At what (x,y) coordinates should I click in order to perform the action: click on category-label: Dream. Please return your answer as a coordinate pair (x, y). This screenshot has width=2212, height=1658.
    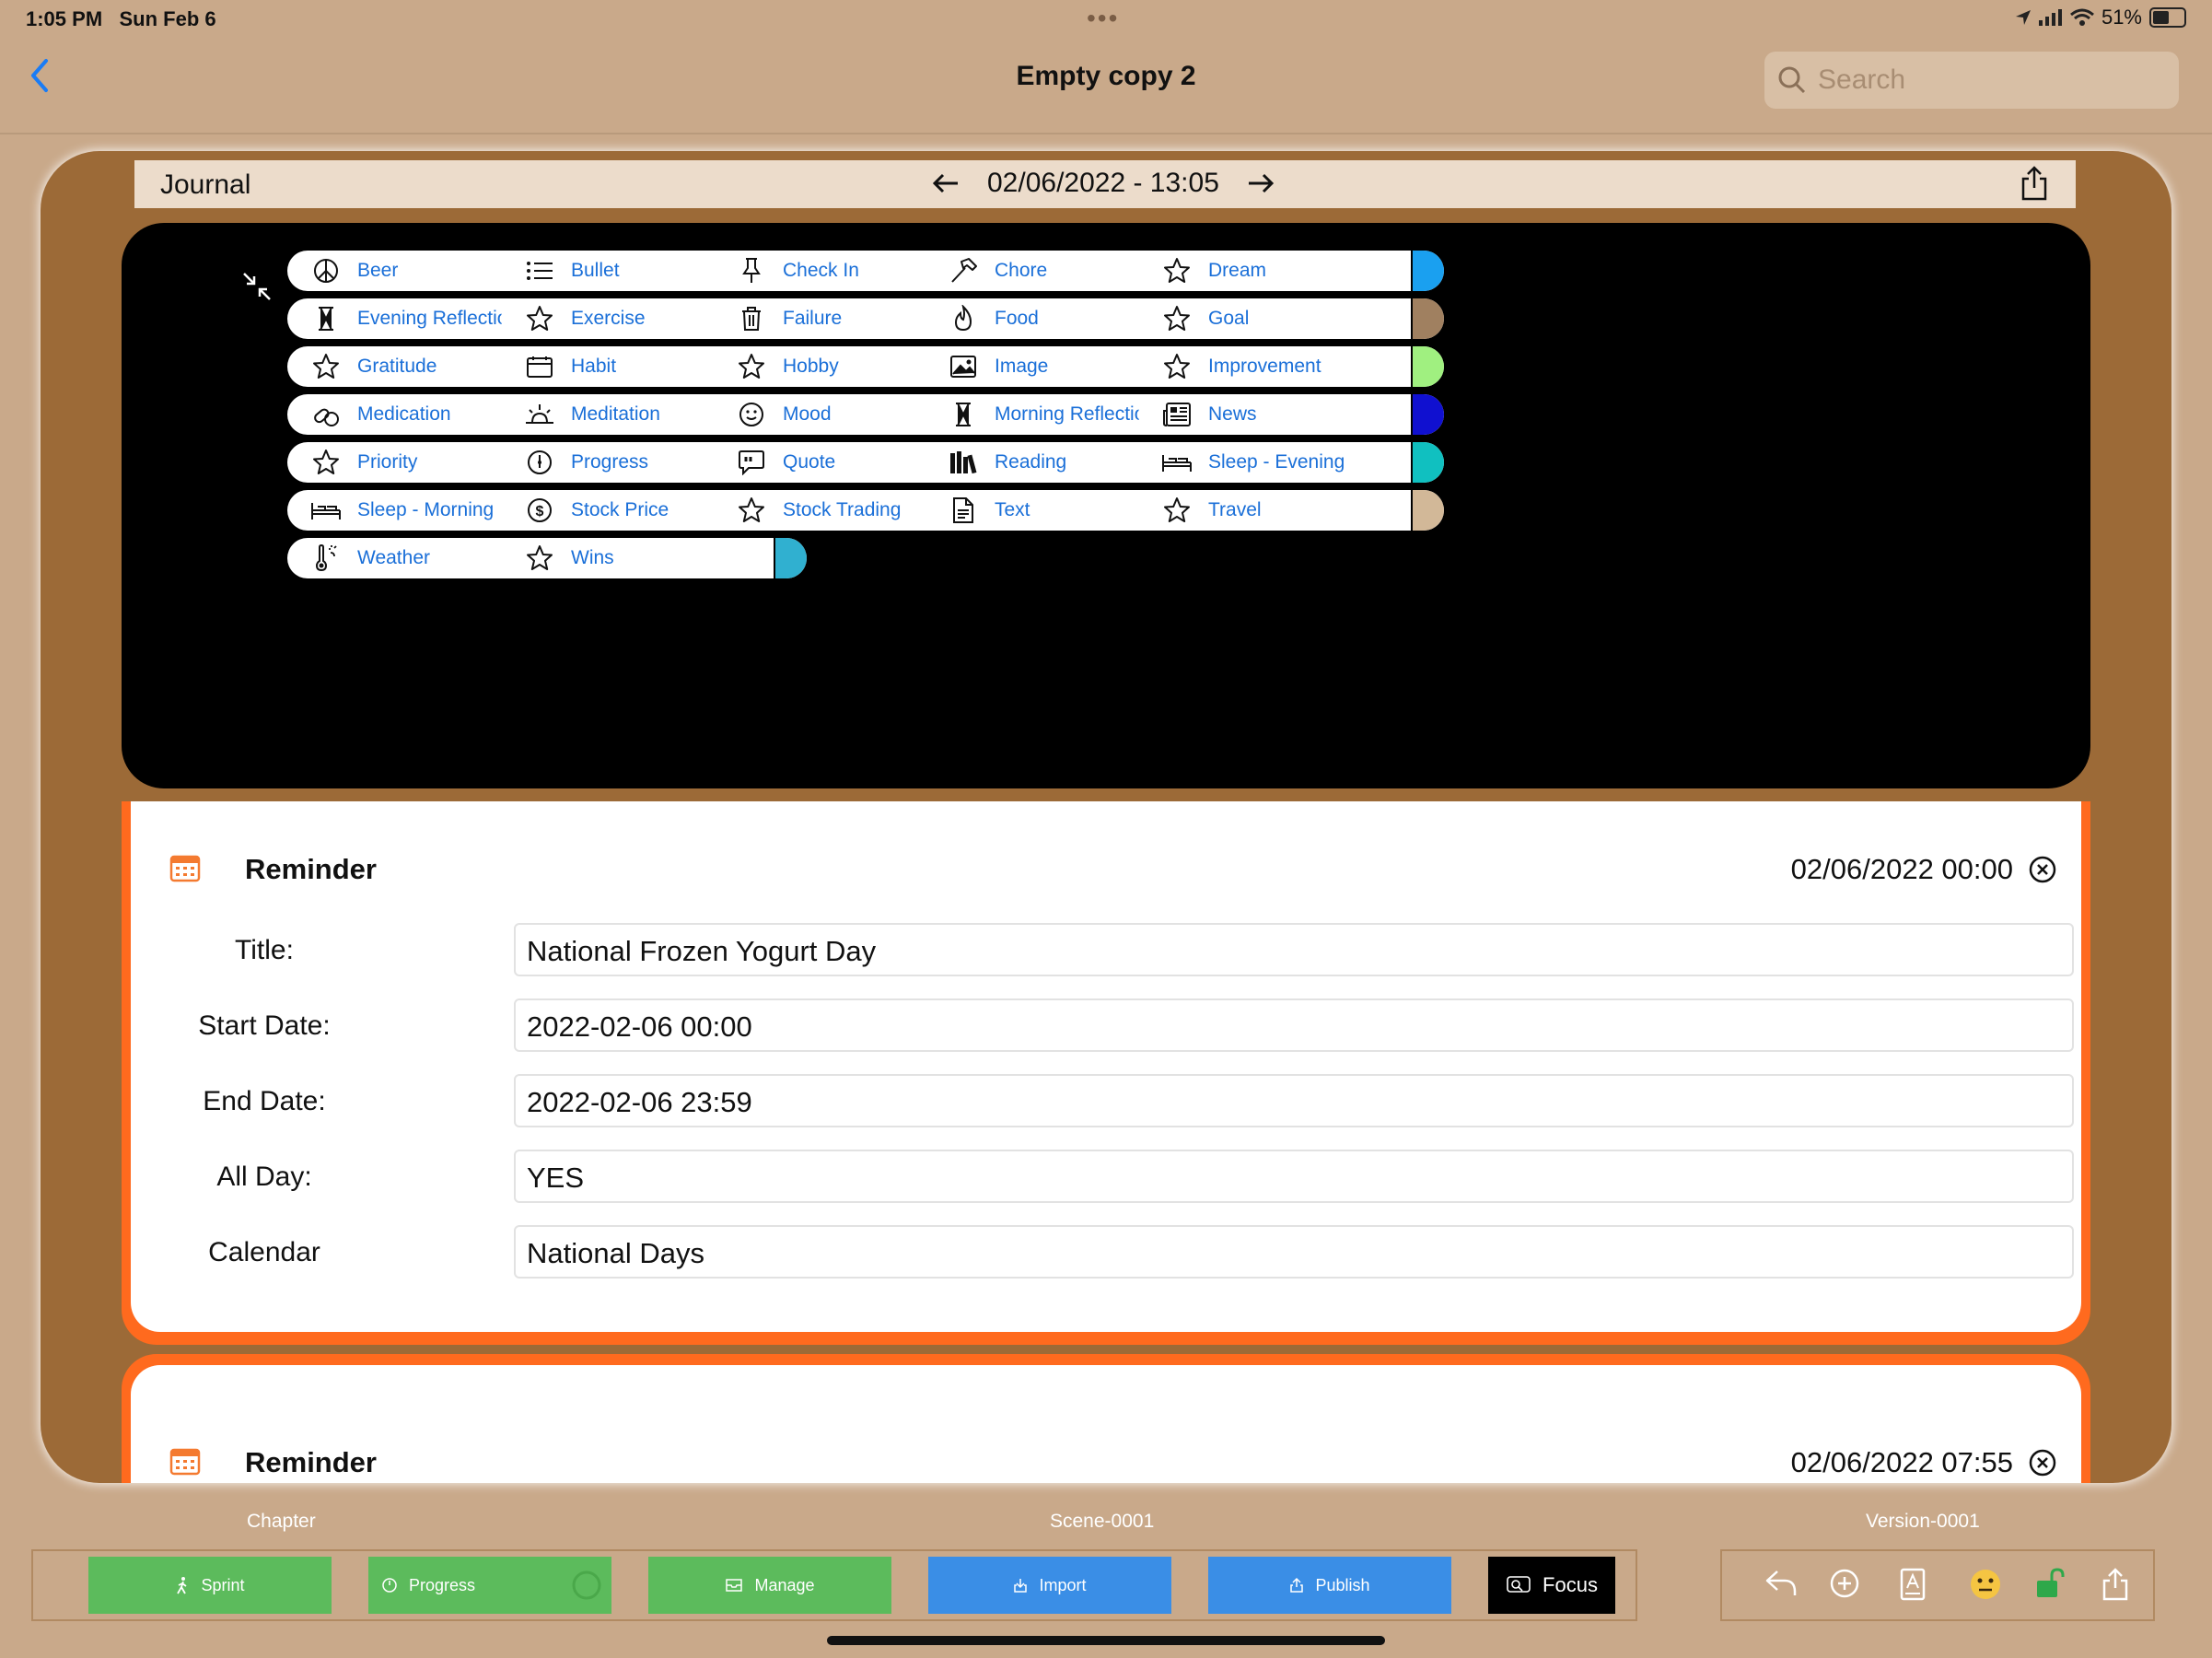
    Looking at the image, I should click on (1238, 270).